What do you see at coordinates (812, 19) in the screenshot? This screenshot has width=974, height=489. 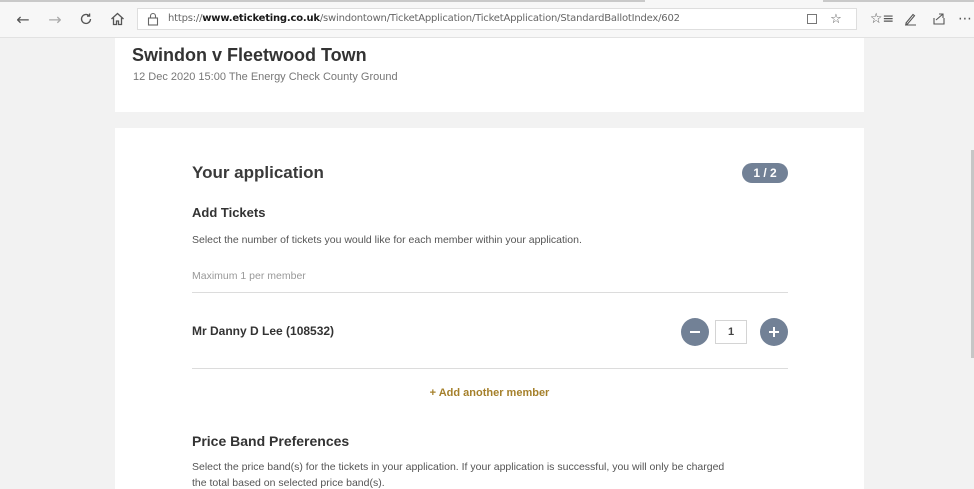 I see `reading-view-icon` at bounding box center [812, 19].